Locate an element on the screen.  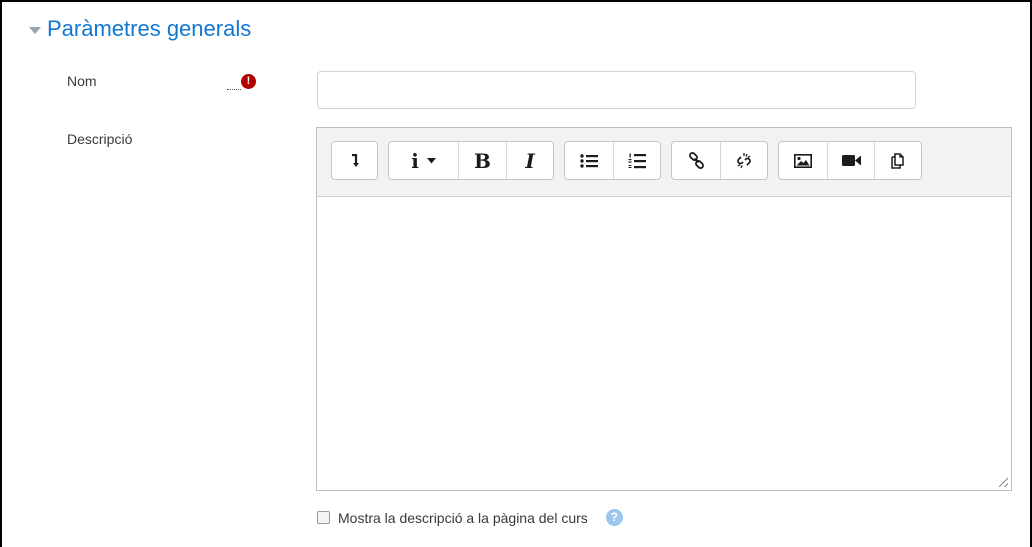
video-icon is located at coordinates (851, 160).